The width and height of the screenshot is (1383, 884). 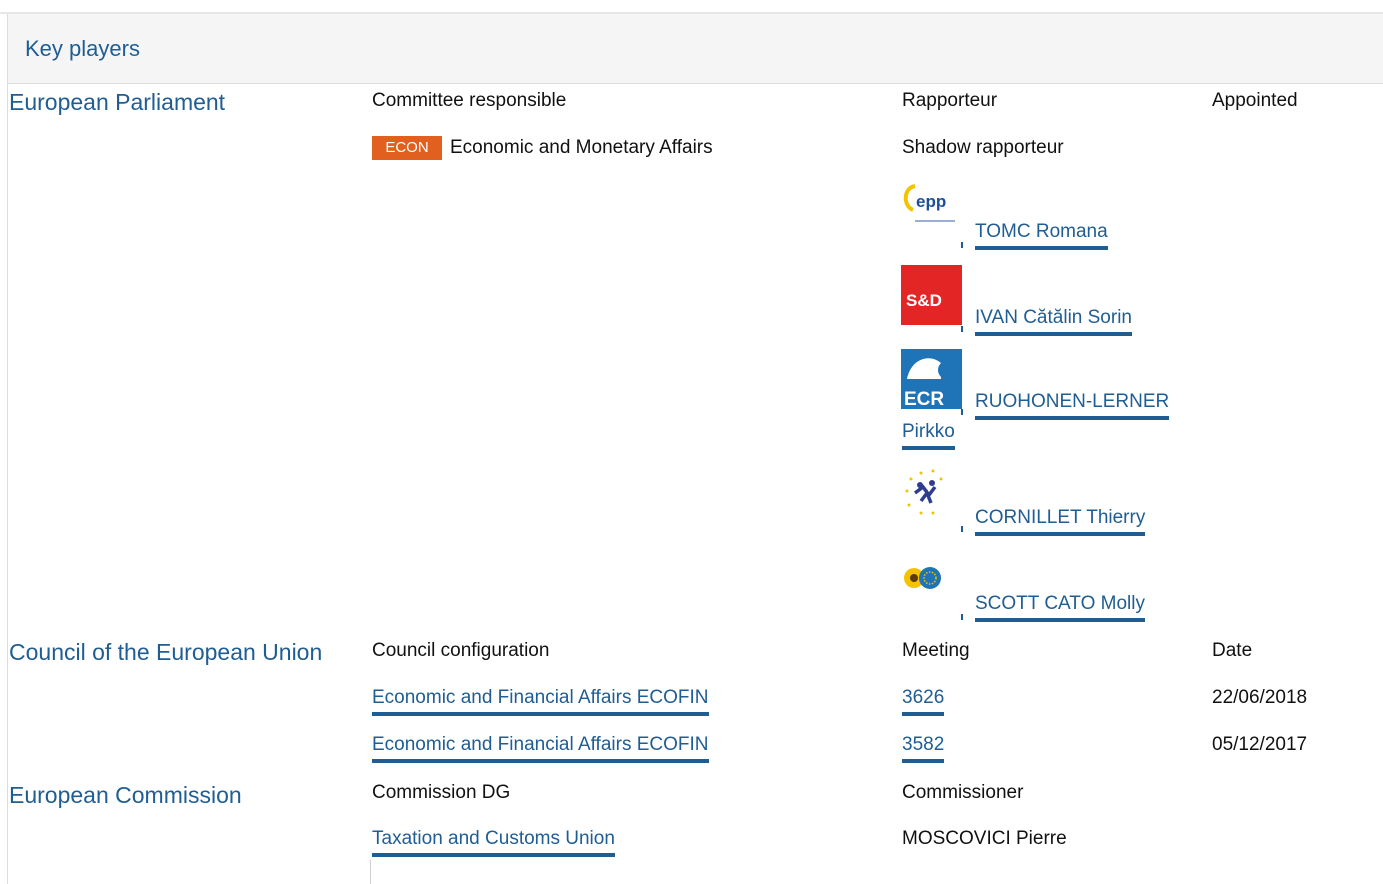 What do you see at coordinates (923, 701) in the screenshot?
I see `meeting-link: 3626` at bounding box center [923, 701].